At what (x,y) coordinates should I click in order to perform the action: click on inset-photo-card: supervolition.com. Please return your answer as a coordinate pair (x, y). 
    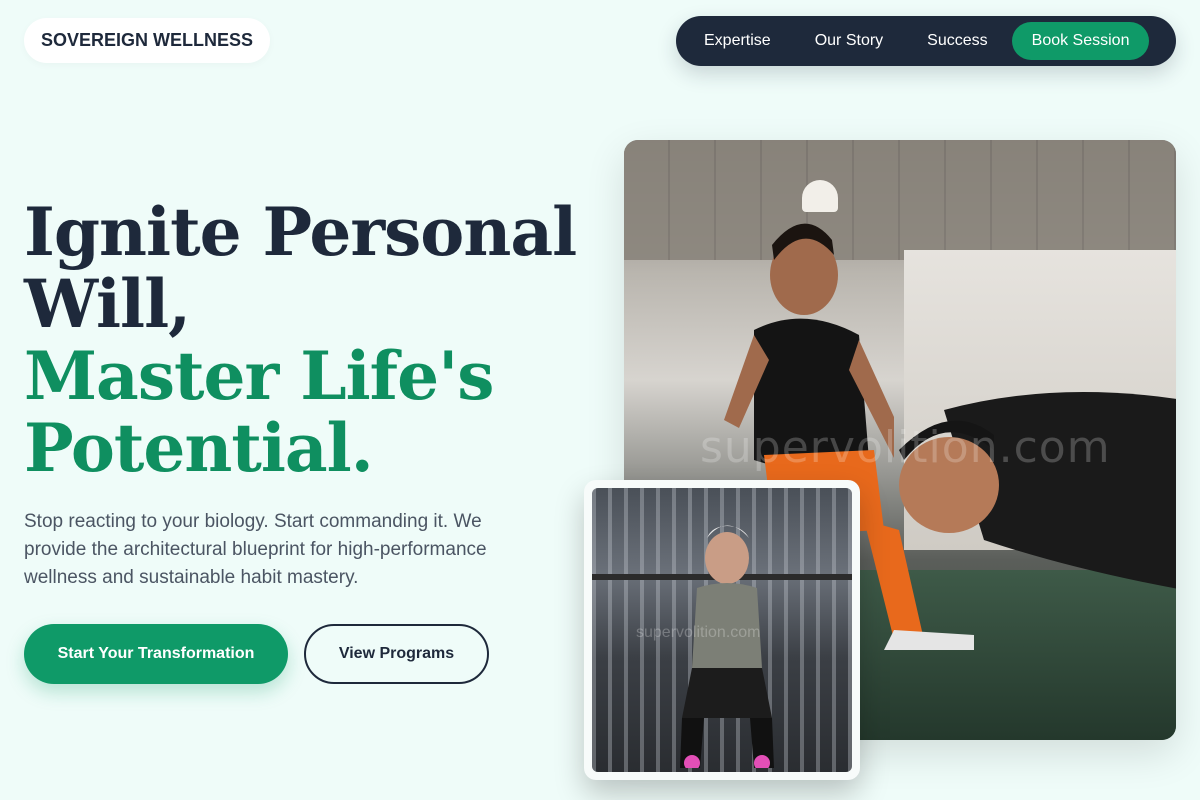
    Looking at the image, I should click on (722, 630).